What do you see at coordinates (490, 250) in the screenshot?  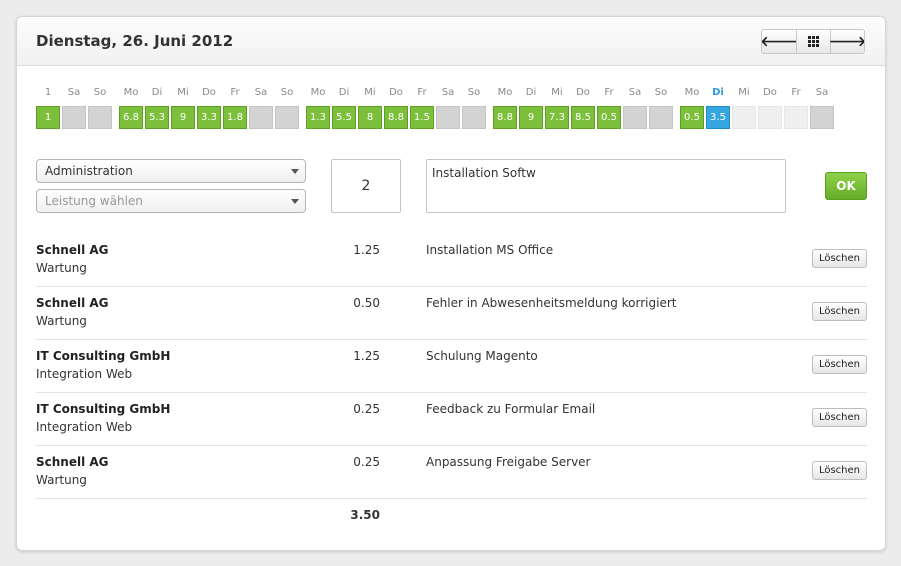 I see `entry-description: Installation MS Office` at bounding box center [490, 250].